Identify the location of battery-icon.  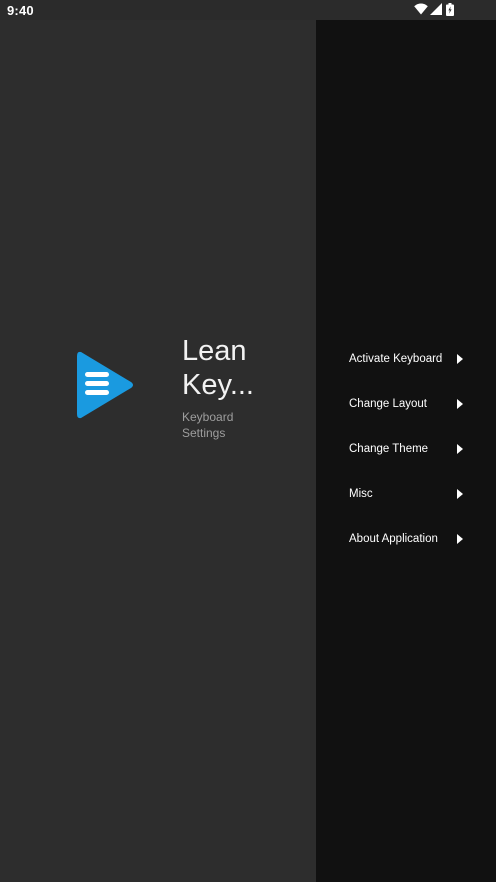
(450, 9).